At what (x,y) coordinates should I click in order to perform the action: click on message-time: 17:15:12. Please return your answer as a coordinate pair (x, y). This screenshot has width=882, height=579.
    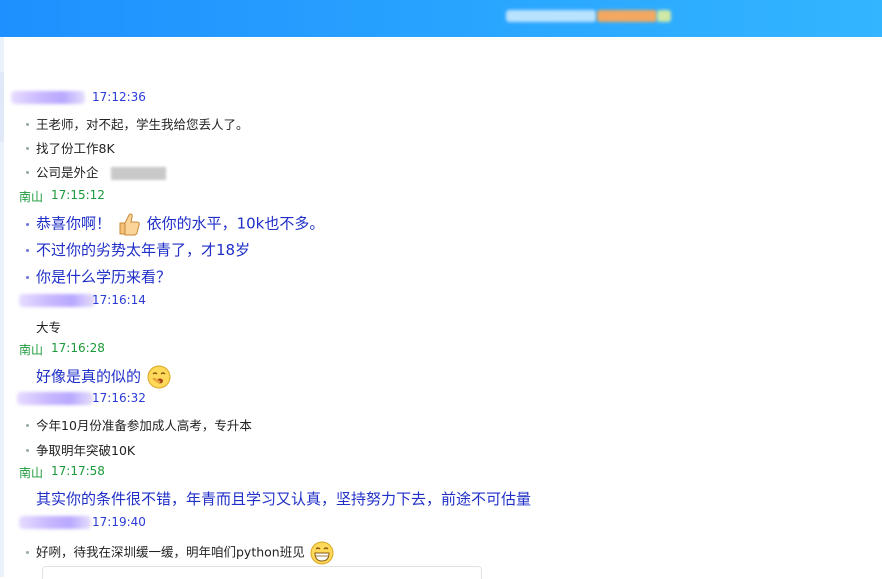
    Looking at the image, I should click on (78, 195).